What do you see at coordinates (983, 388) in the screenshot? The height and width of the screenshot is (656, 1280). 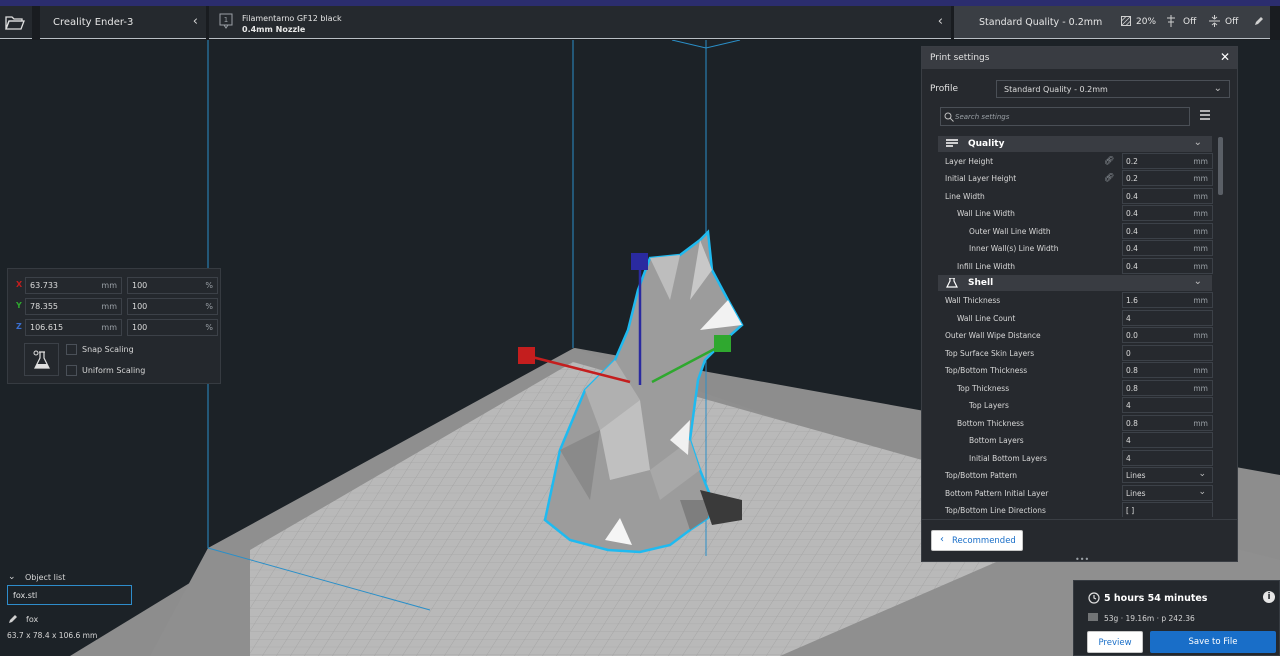 I see `setting-label: Top Thickness` at bounding box center [983, 388].